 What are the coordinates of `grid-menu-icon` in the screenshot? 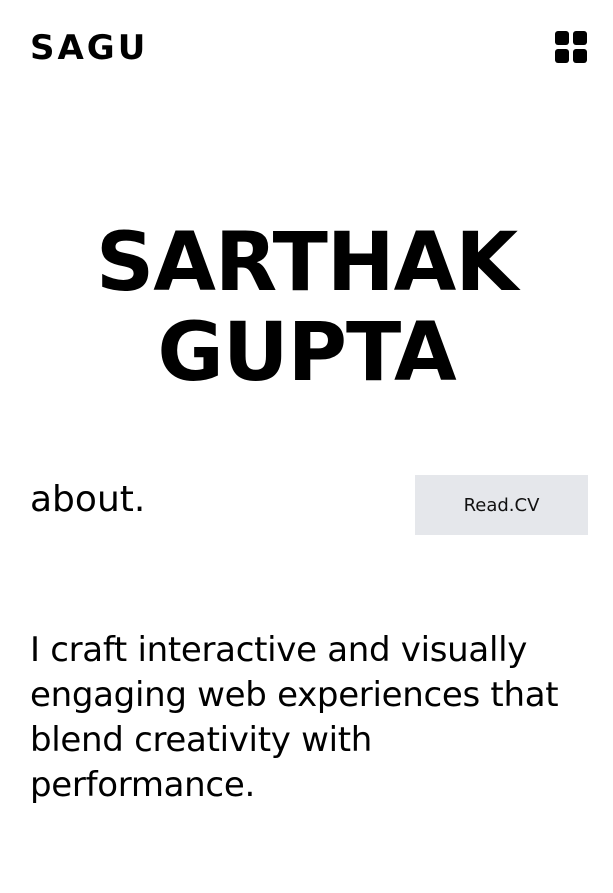 It's located at (571, 47).